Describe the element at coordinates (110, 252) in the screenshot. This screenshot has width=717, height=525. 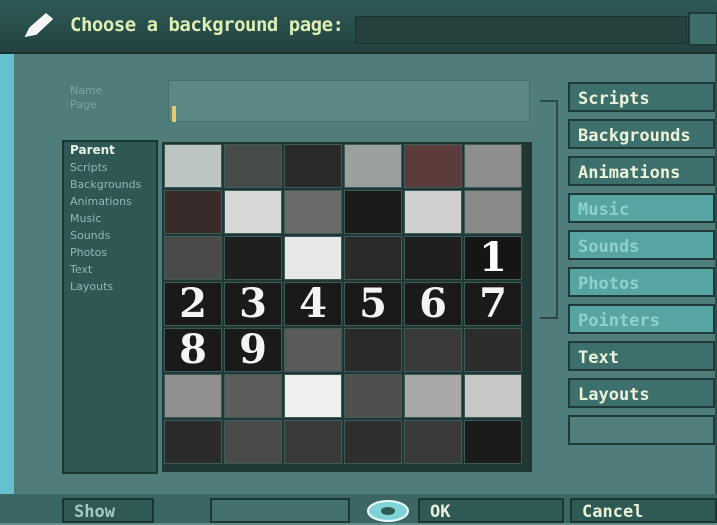
I see `category-list-item: Photos` at that location.